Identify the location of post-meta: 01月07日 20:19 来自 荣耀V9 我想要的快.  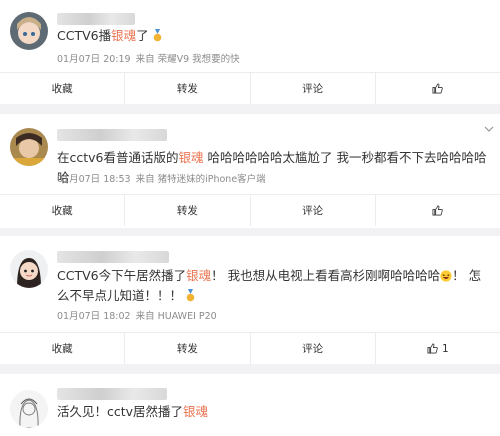
(151, 58).